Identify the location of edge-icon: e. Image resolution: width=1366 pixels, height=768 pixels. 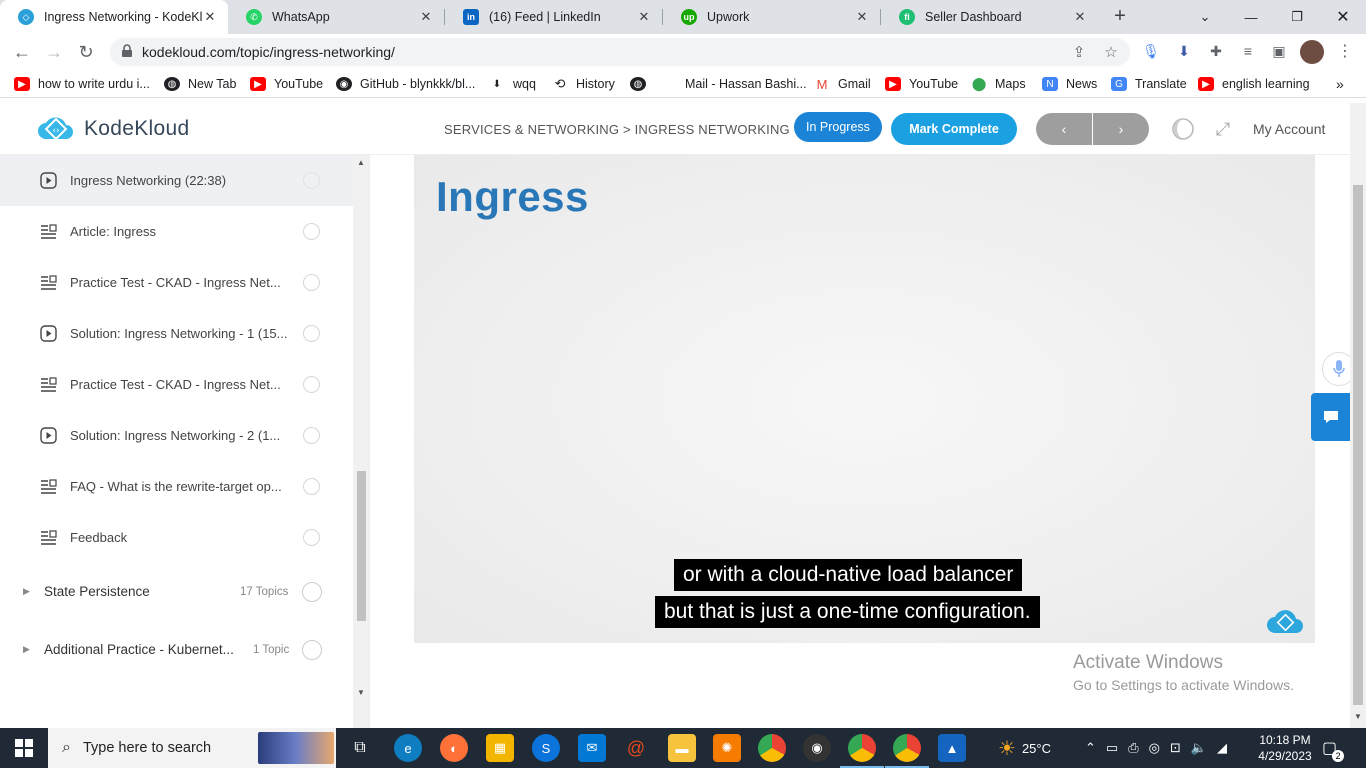
(408, 748).